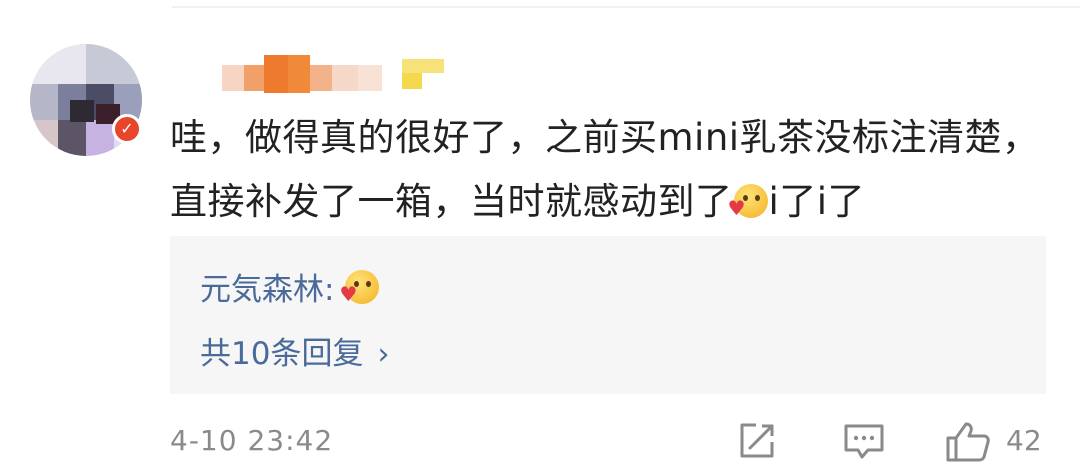  Describe the element at coordinates (127, 129) in the screenshot. I see `verified-badge-icon: ✓` at that location.